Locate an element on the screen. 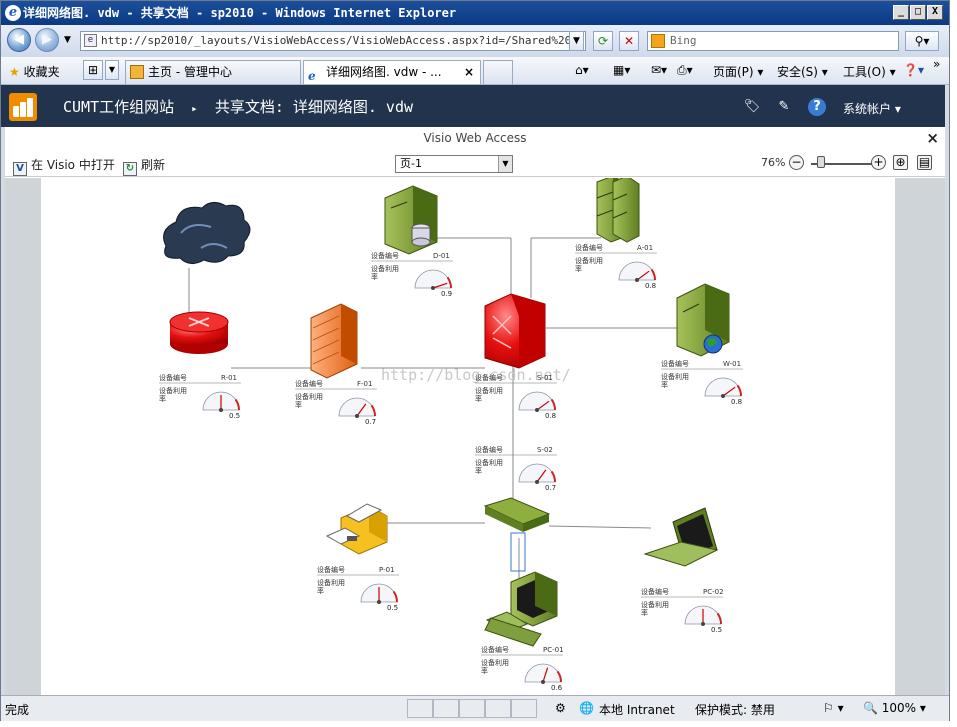  gauge-value: 0.5 is located at coordinates (234, 416).